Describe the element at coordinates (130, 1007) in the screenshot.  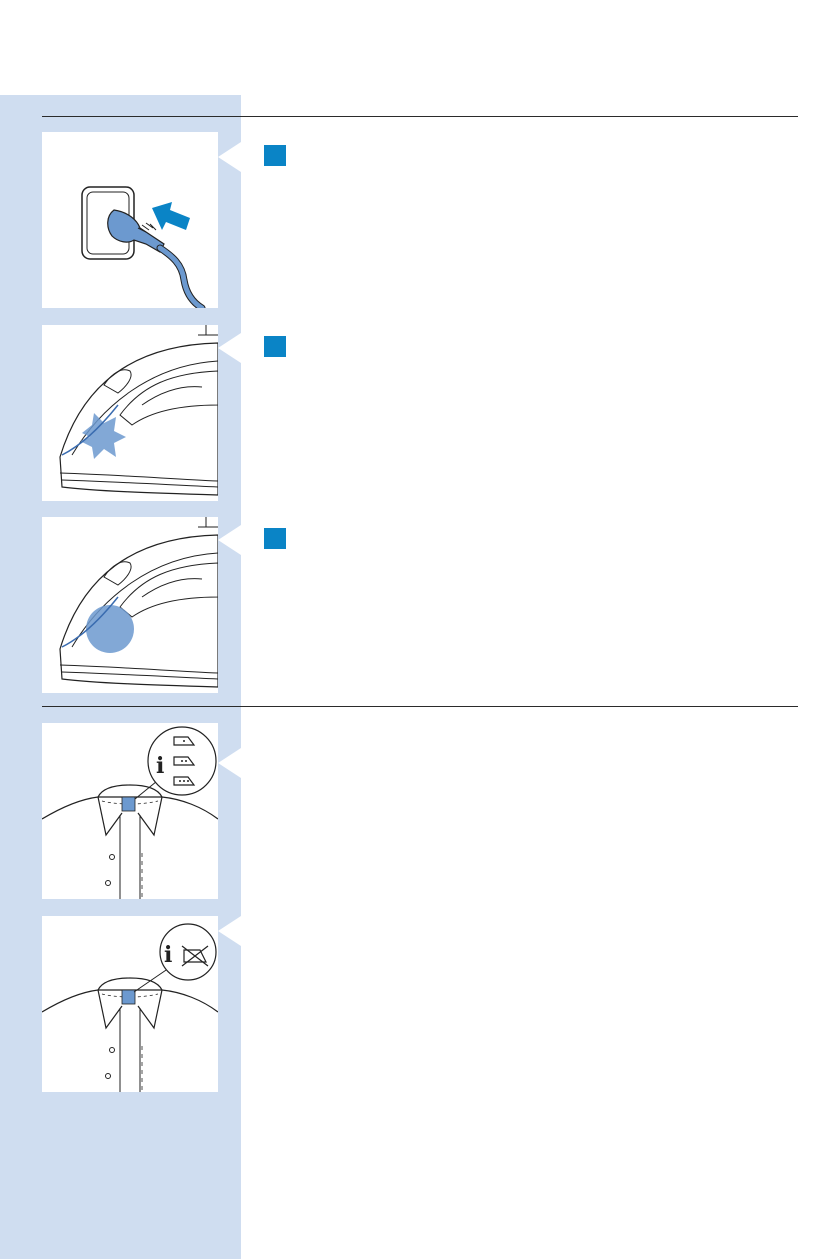
I see `shirt-with-do-not-iron-label-icon: i` at that location.